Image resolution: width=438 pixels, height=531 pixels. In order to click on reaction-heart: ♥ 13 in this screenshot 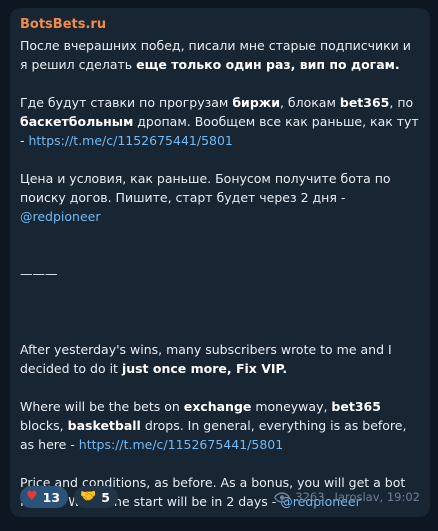, I will do `click(44, 497)`.